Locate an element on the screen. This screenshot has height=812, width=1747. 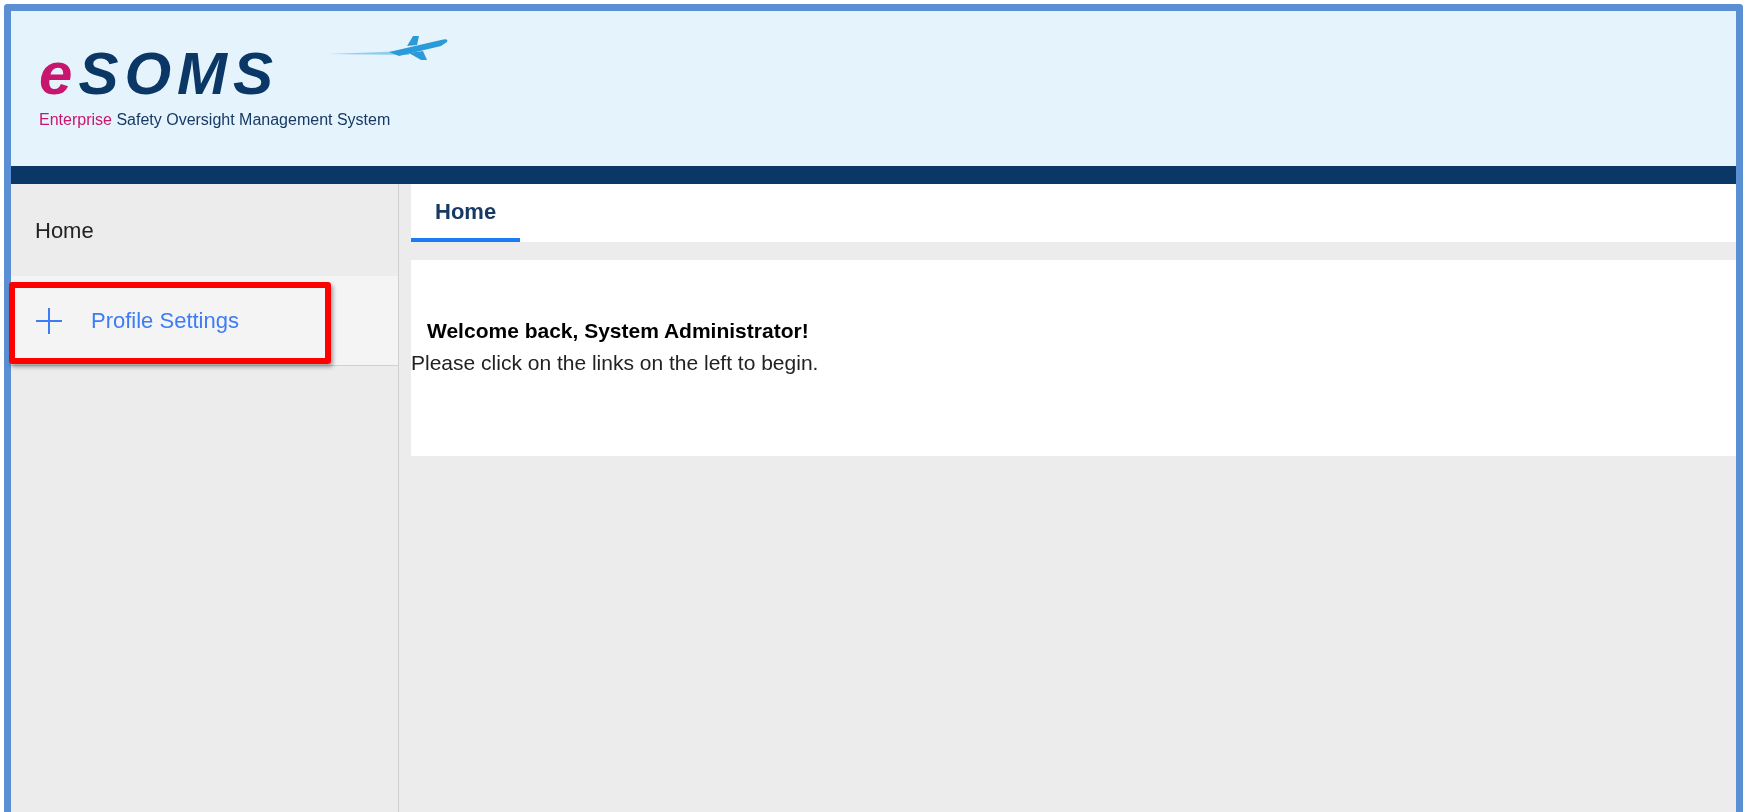
welcome-title: Welcome back, System Administrator! is located at coordinates (618, 331).